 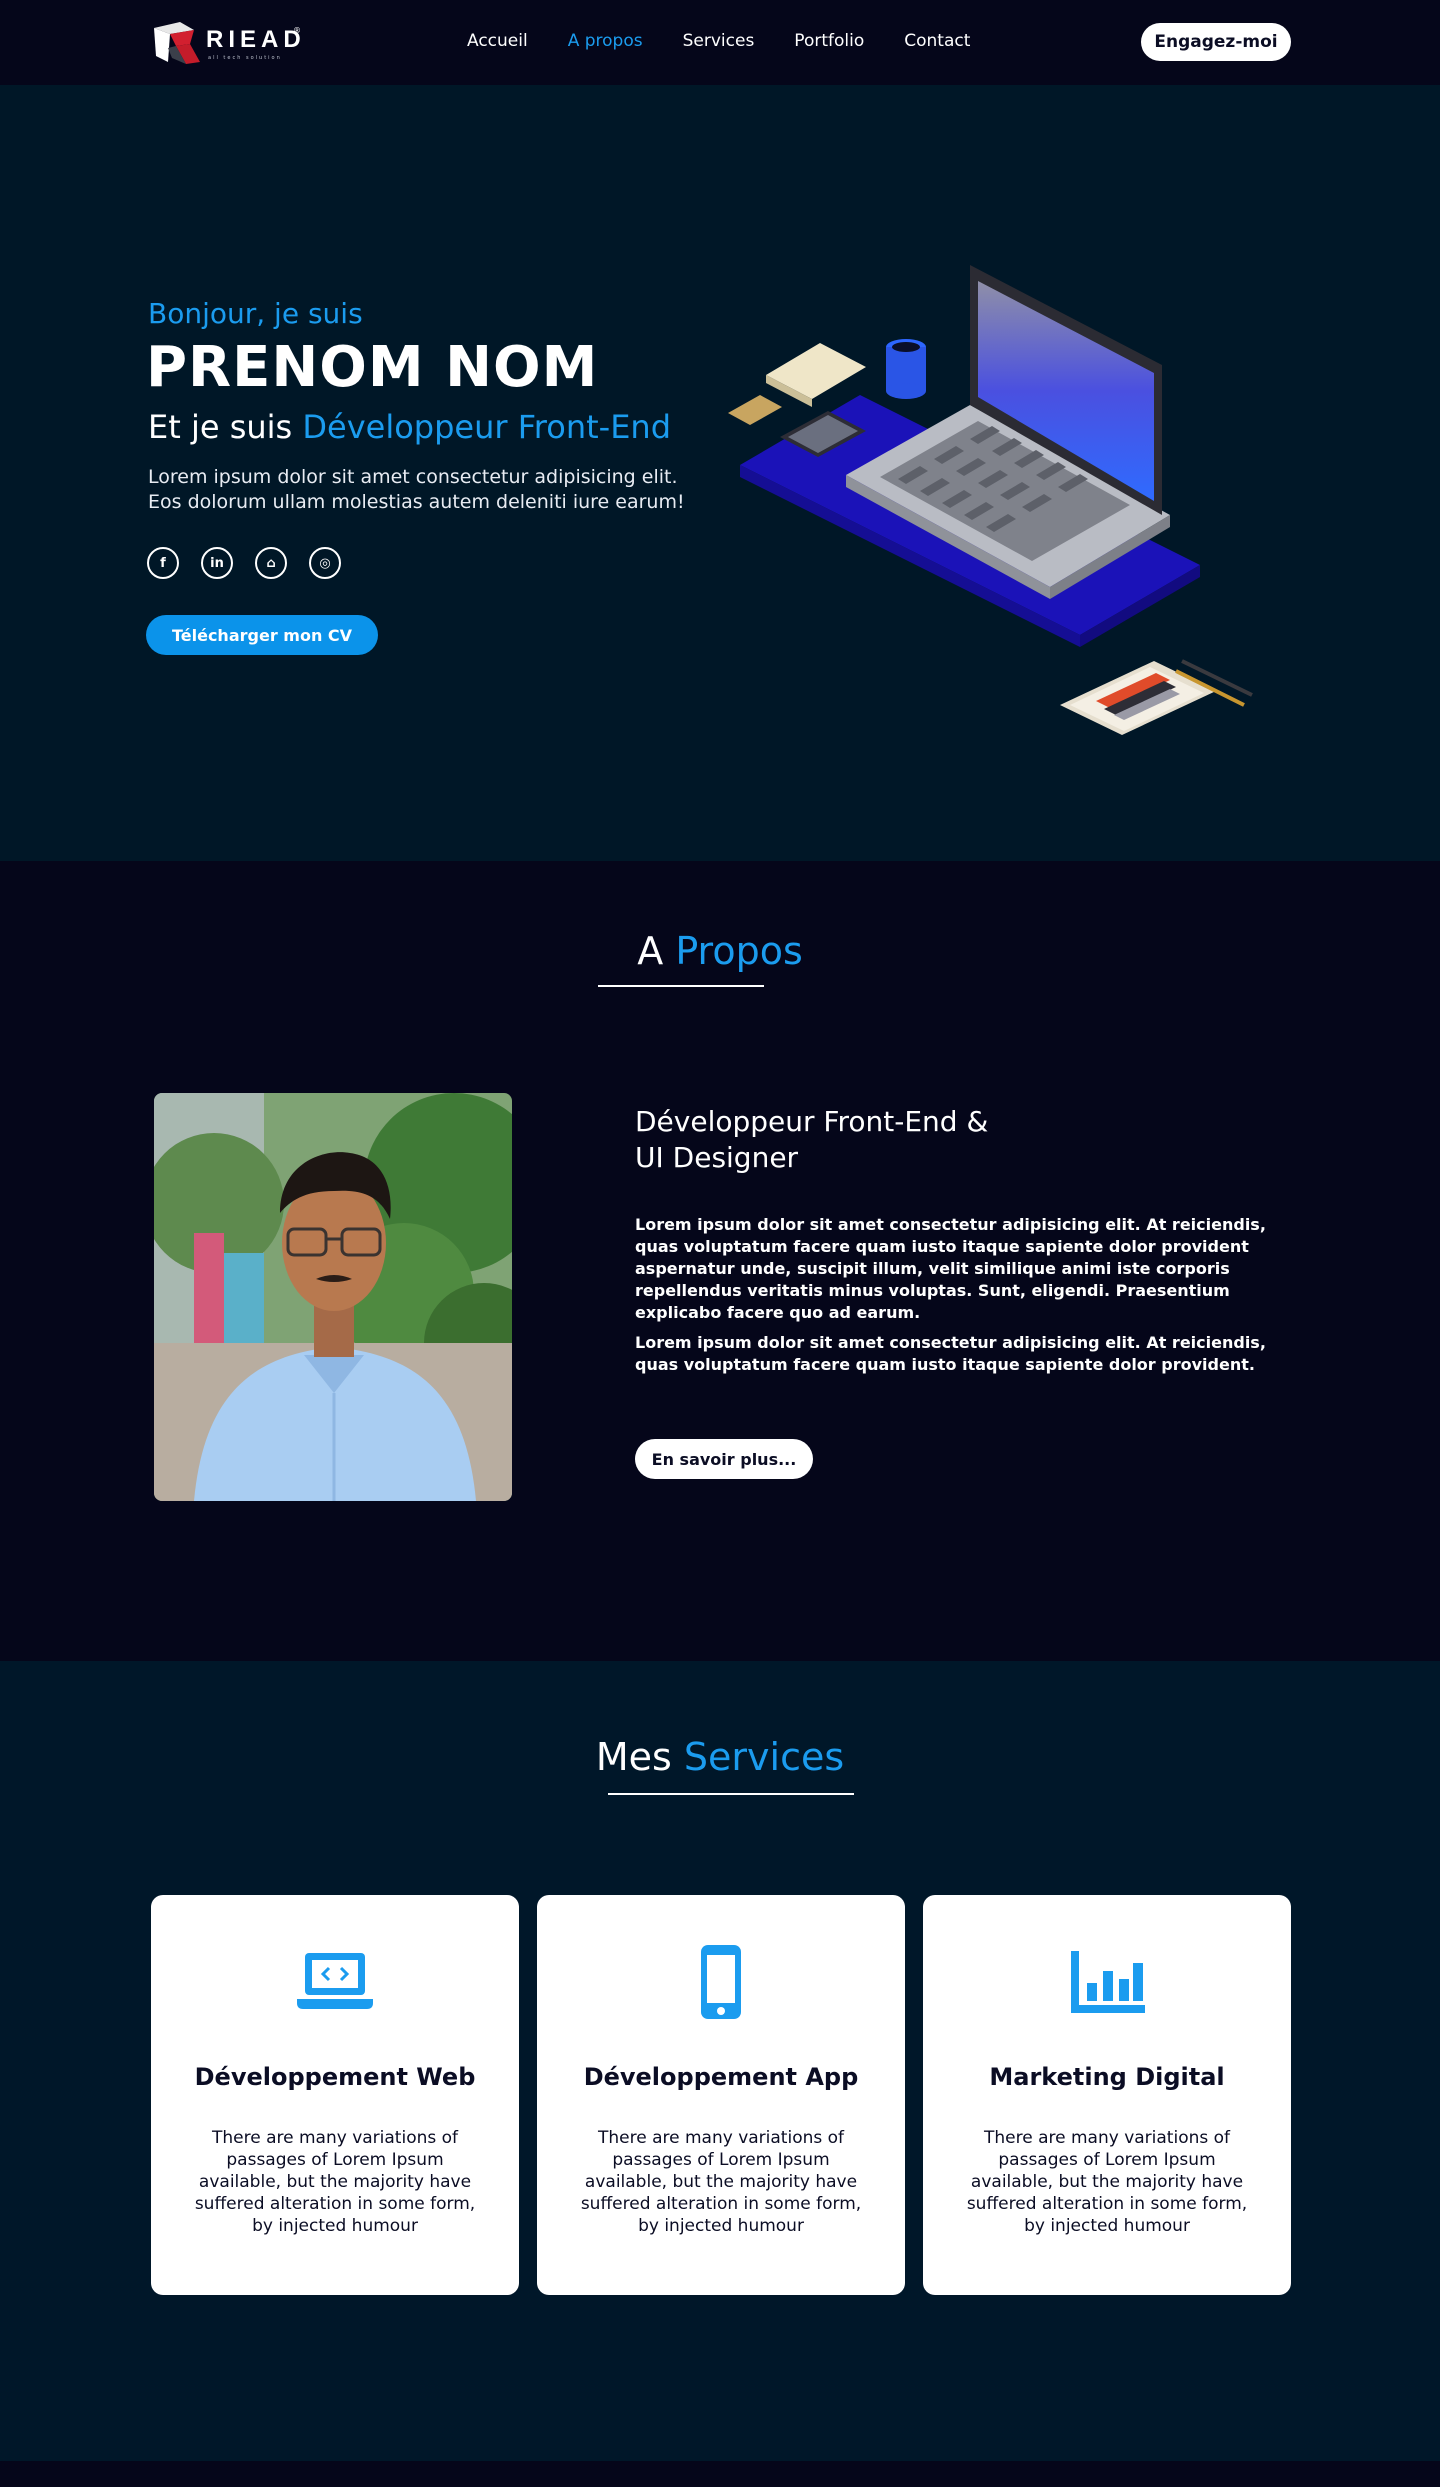 What do you see at coordinates (1107, 2077) in the screenshot?
I see `service-card-title: Marketing Digital` at bounding box center [1107, 2077].